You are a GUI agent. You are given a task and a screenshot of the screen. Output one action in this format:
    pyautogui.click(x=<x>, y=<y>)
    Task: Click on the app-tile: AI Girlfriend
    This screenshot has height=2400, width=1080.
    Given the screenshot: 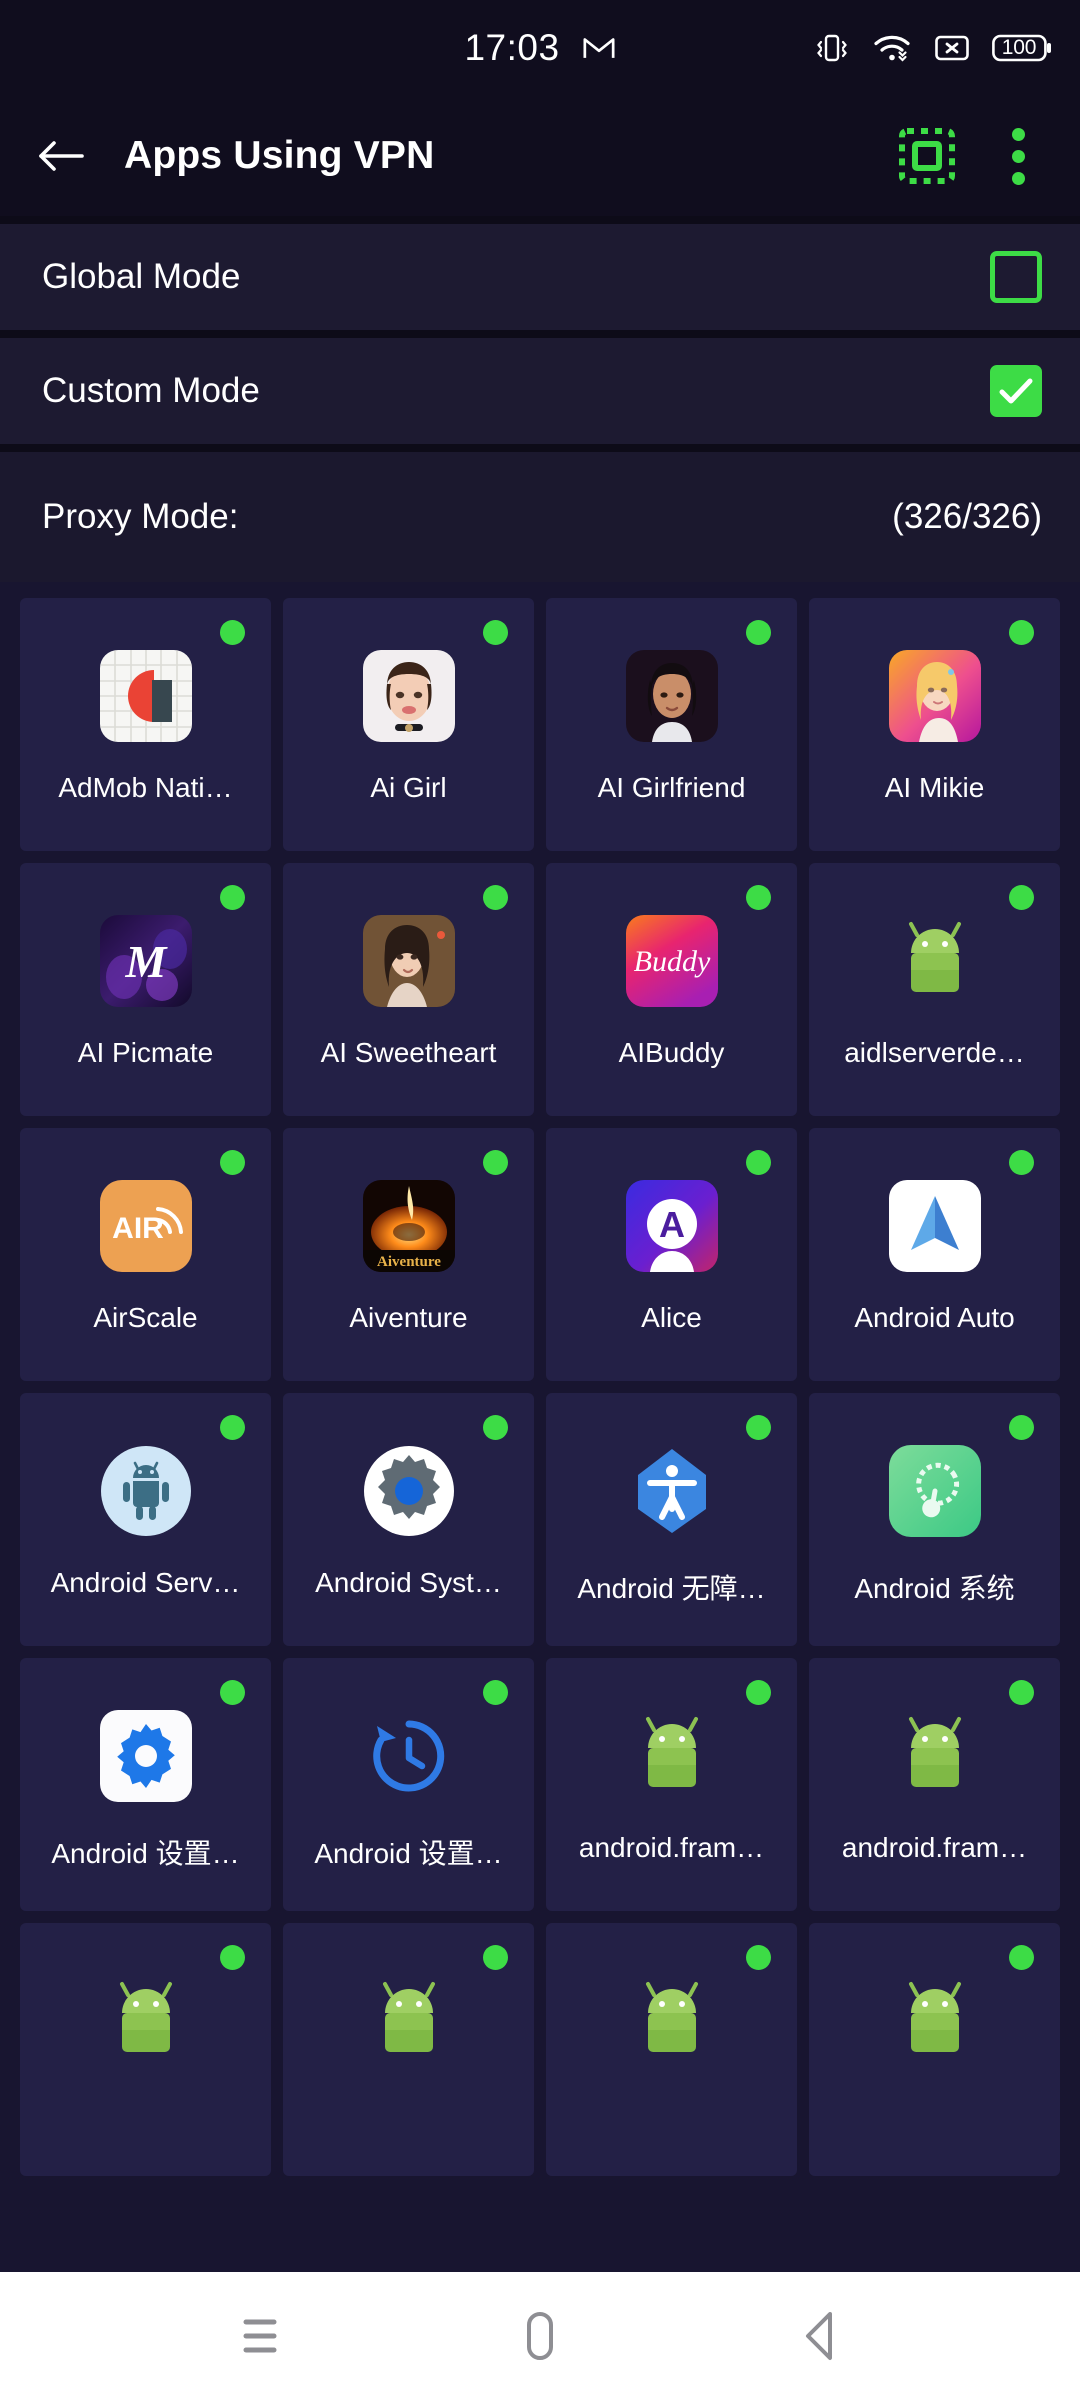 What is the action you would take?
    pyautogui.click(x=671, y=724)
    